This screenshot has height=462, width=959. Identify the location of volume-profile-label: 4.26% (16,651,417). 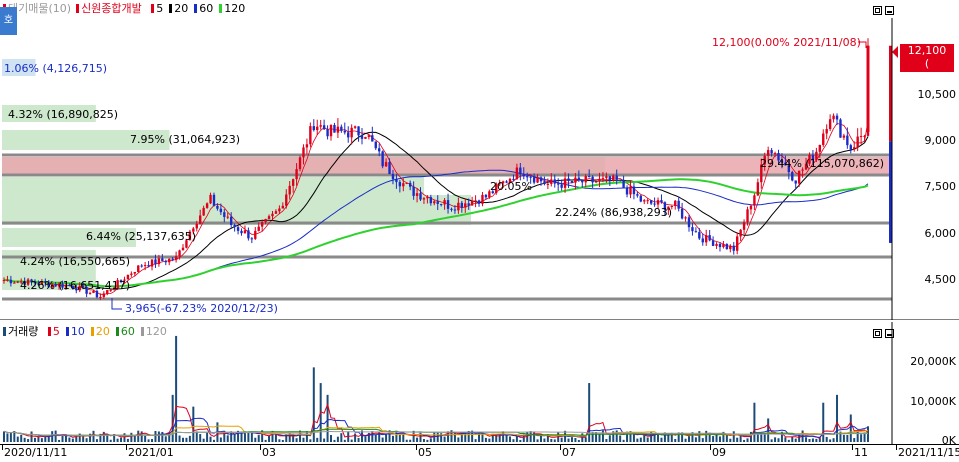
(75, 285).